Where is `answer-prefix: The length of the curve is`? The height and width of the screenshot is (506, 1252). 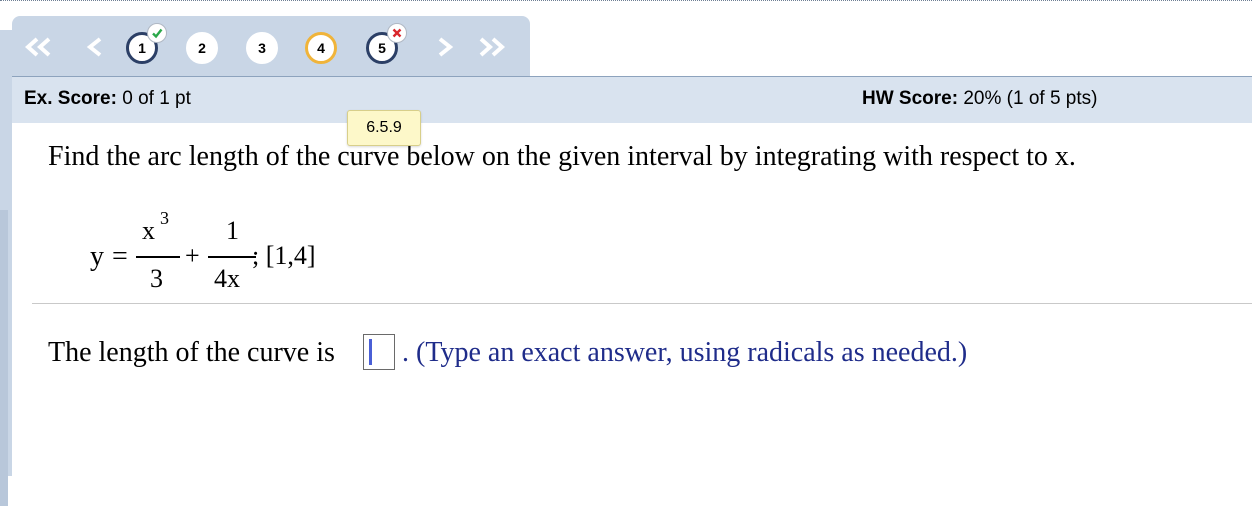
answer-prefix: The length of the curve is is located at coordinates (191, 352).